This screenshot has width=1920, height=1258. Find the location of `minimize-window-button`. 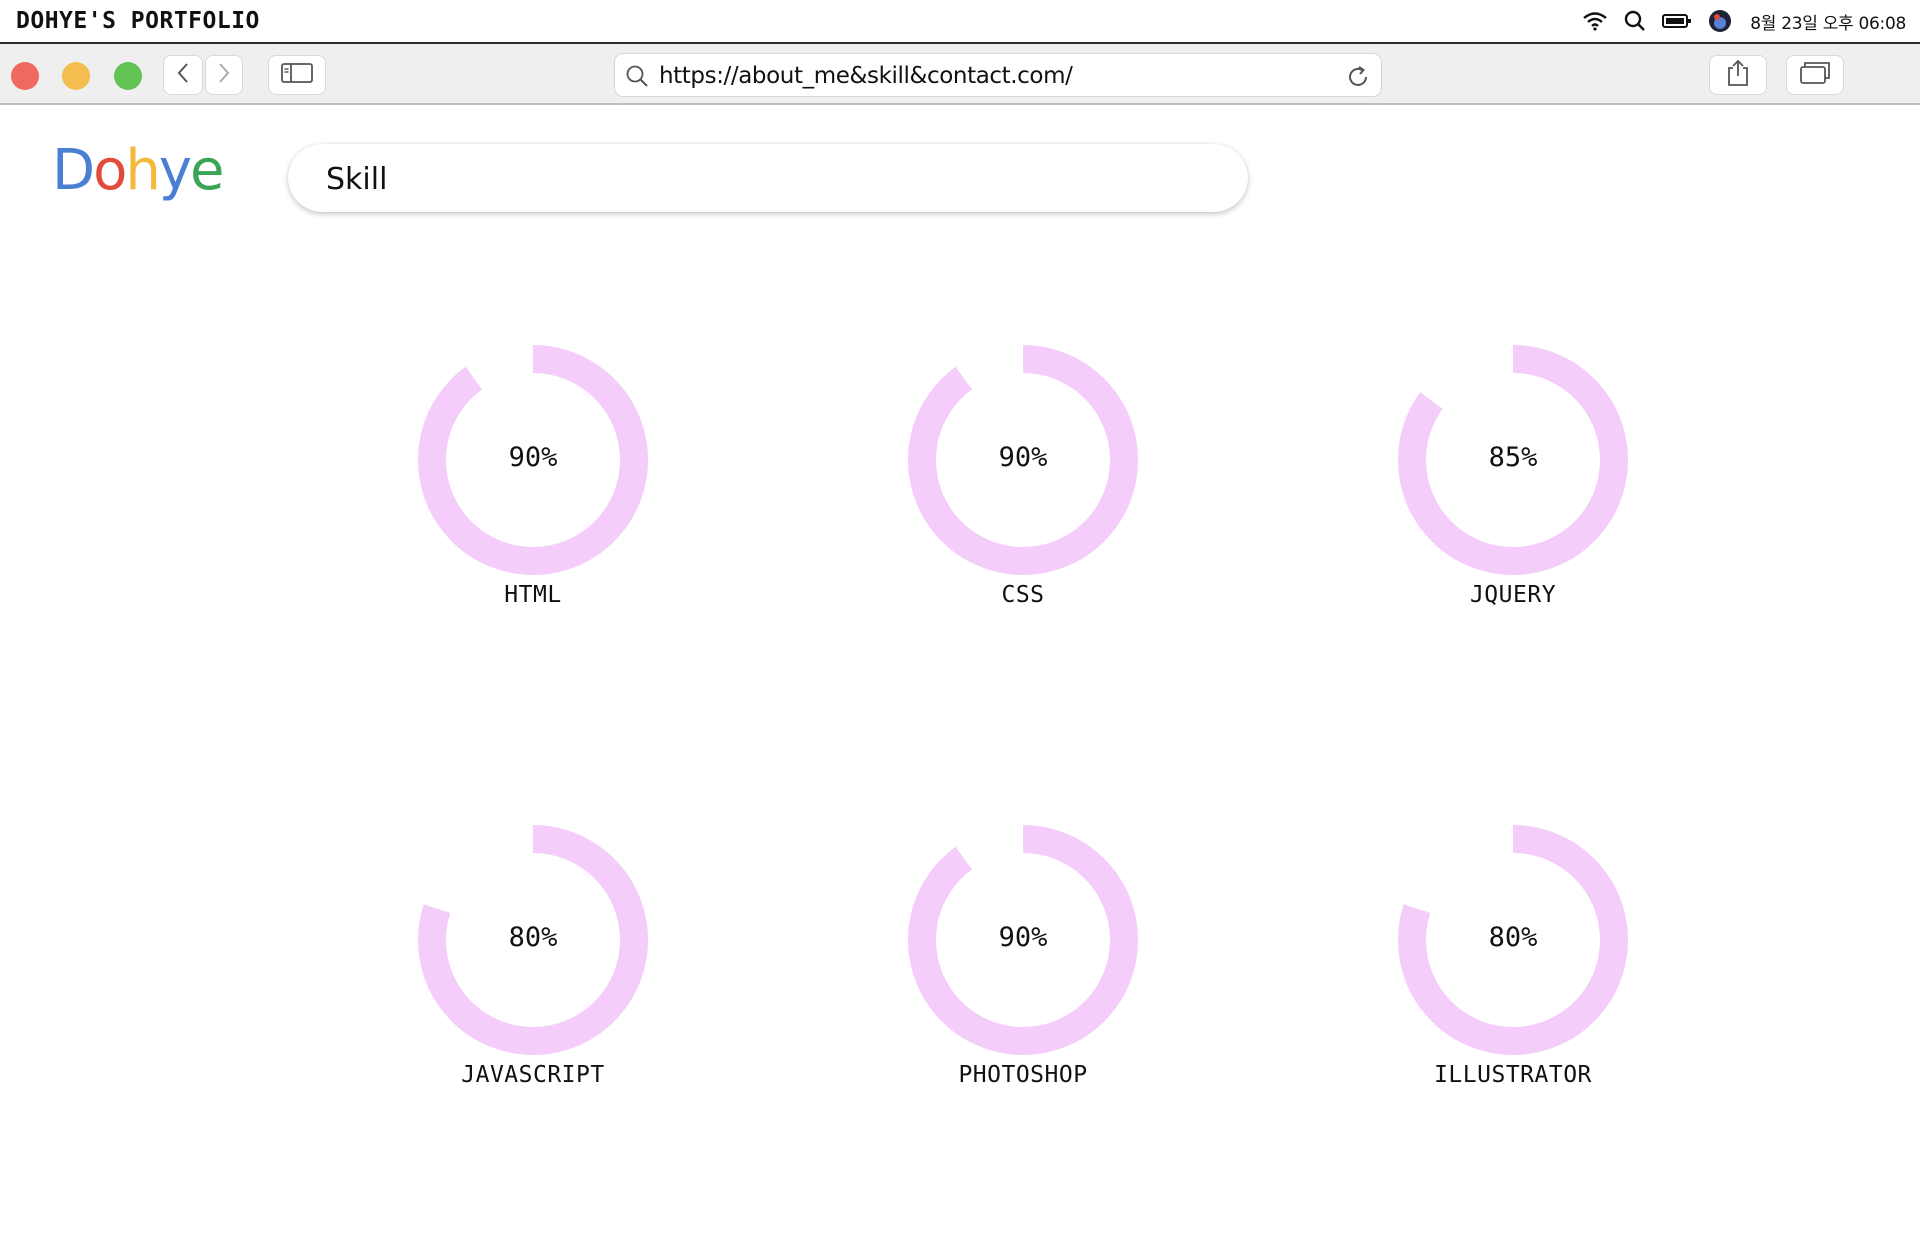

minimize-window-button is located at coordinates (76, 76).